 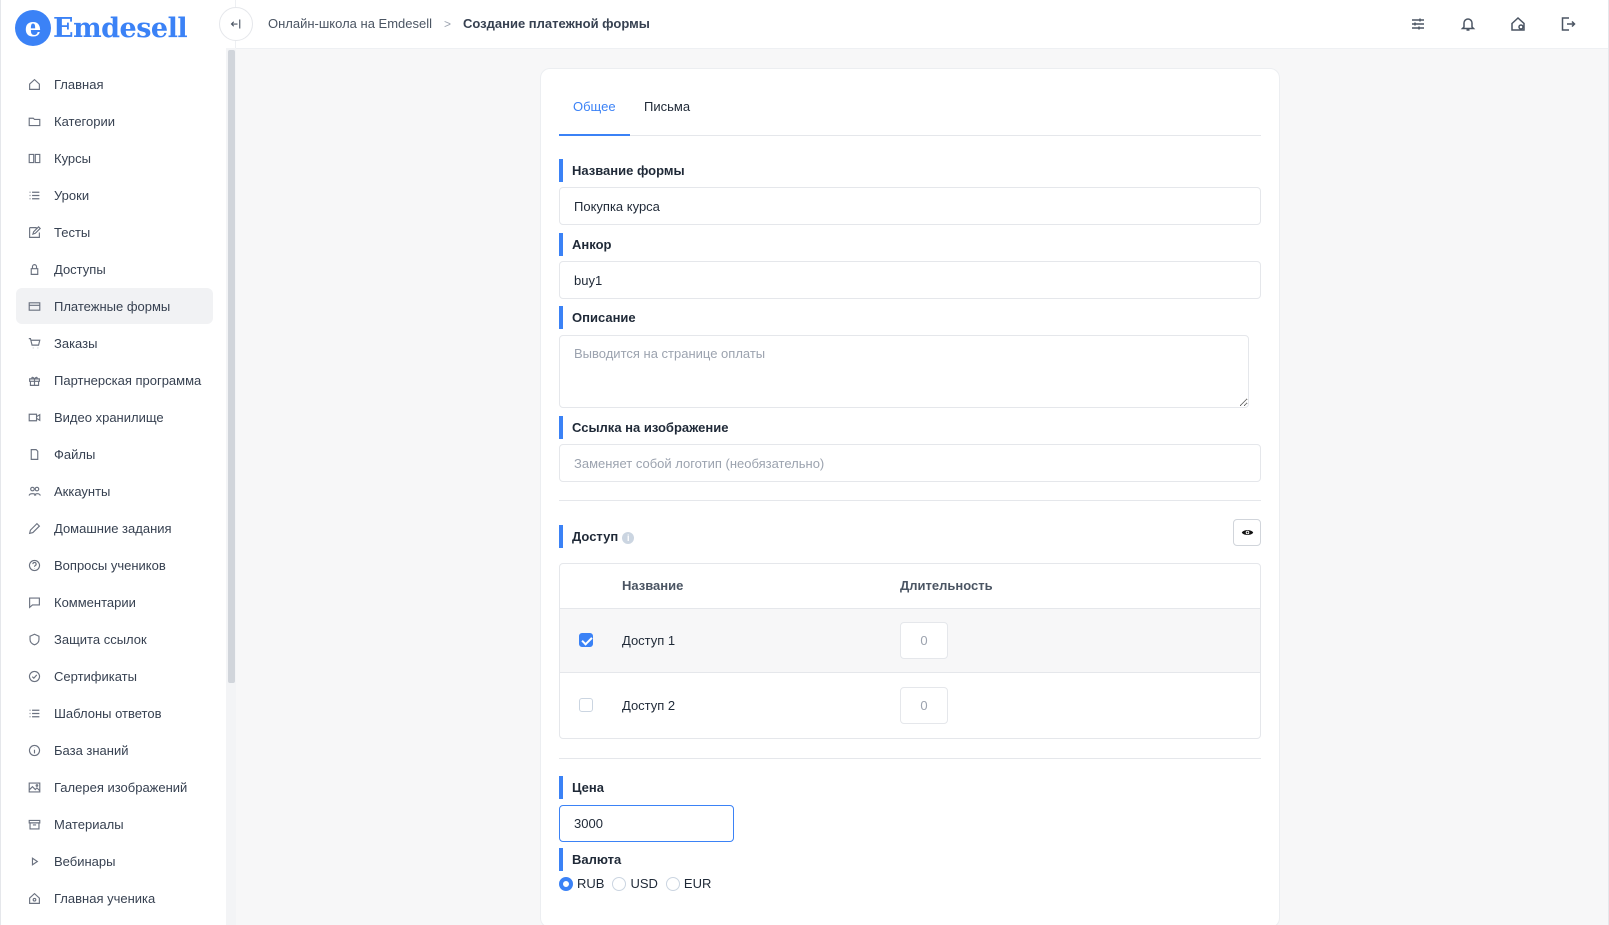 What do you see at coordinates (34, 750) in the screenshot?
I see `info-icon` at bounding box center [34, 750].